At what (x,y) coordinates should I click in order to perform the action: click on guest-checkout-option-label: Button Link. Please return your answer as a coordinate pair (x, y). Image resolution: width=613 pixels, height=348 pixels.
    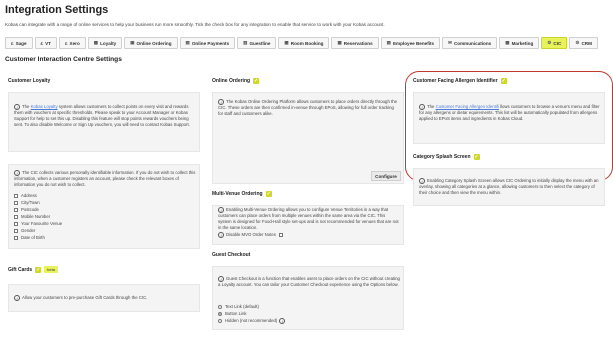
    Looking at the image, I should click on (236, 313).